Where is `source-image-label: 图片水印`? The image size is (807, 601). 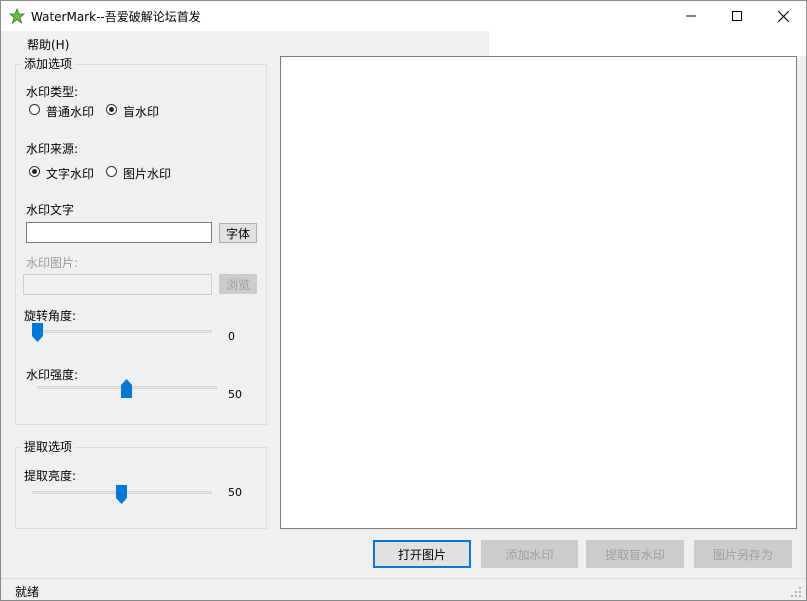 source-image-label: 图片水印 is located at coordinates (147, 173).